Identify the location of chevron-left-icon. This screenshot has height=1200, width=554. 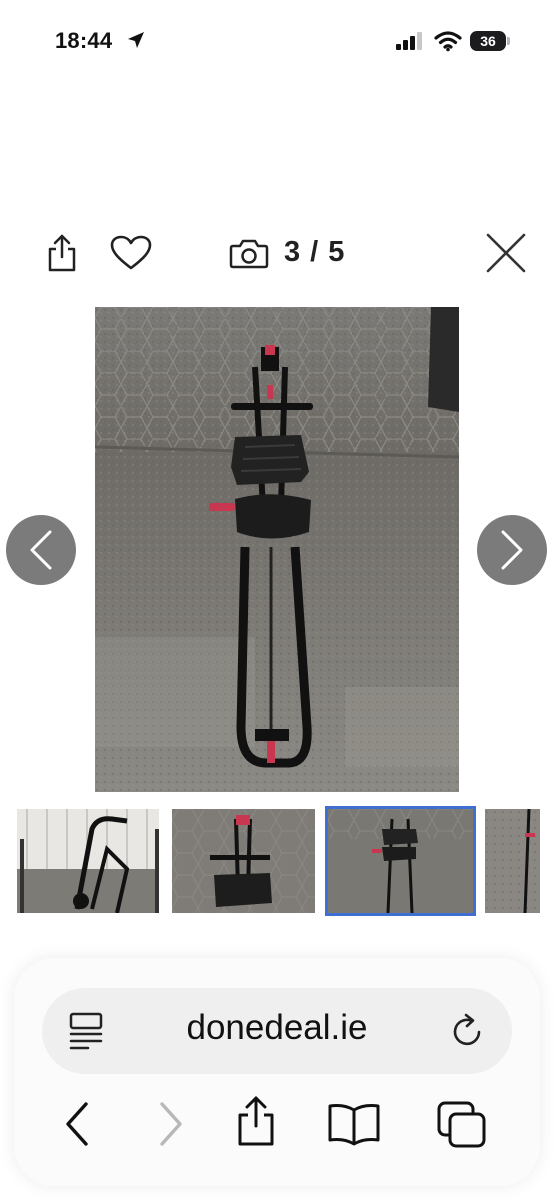
(41, 550).